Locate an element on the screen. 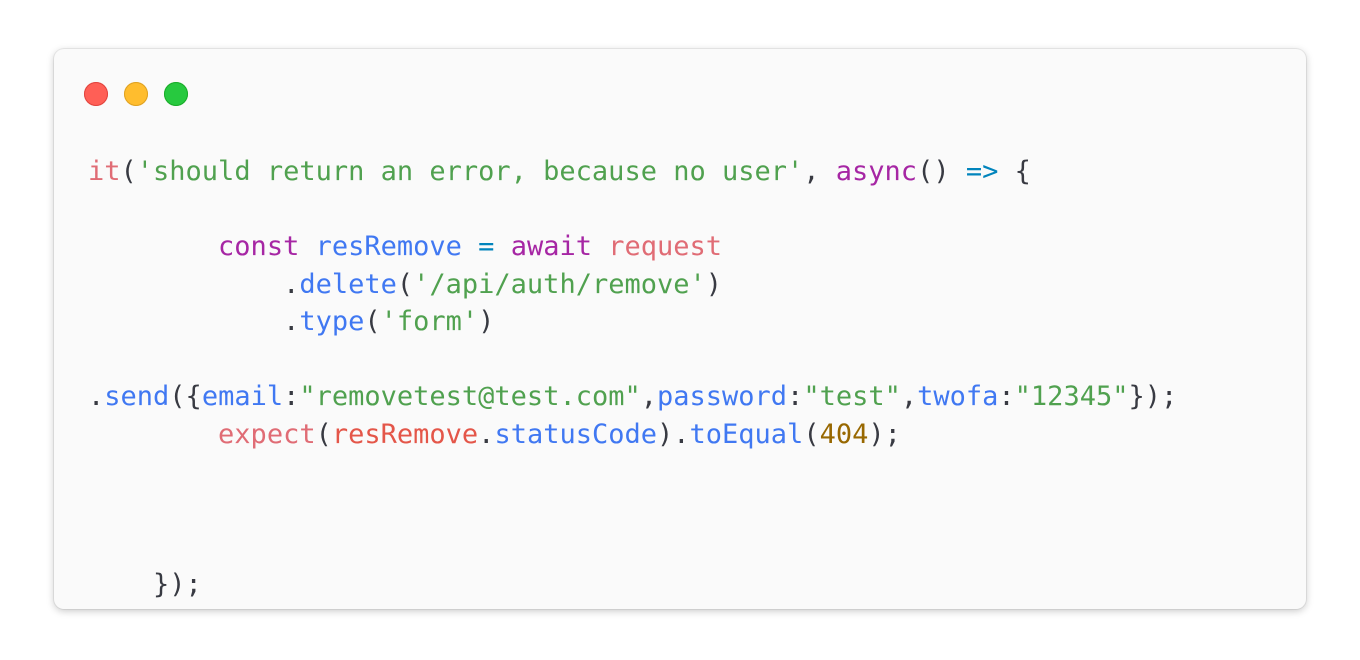 Image resolution: width=1360 pixels, height=660 pixels. code-line: }); is located at coordinates (632, 585).